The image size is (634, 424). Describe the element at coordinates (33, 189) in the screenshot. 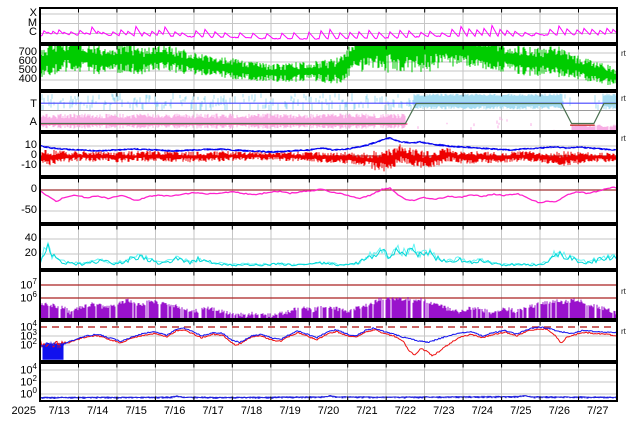

I see `y-axis-tick-label-dst: 0` at that location.